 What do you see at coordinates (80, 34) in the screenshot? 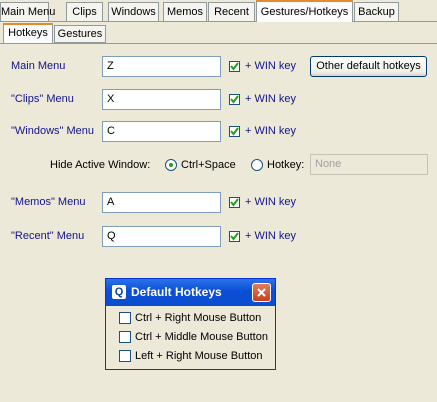
I see `subtab-gestures: Gestures` at bounding box center [80, 34].